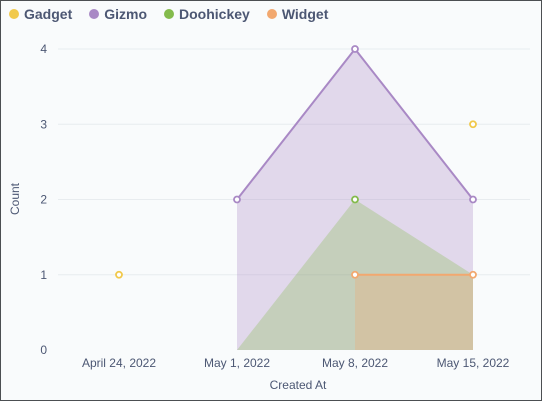 This screenshot has height=401, width=542. I want to click on y-axis-title: Count, so click(15, 198).